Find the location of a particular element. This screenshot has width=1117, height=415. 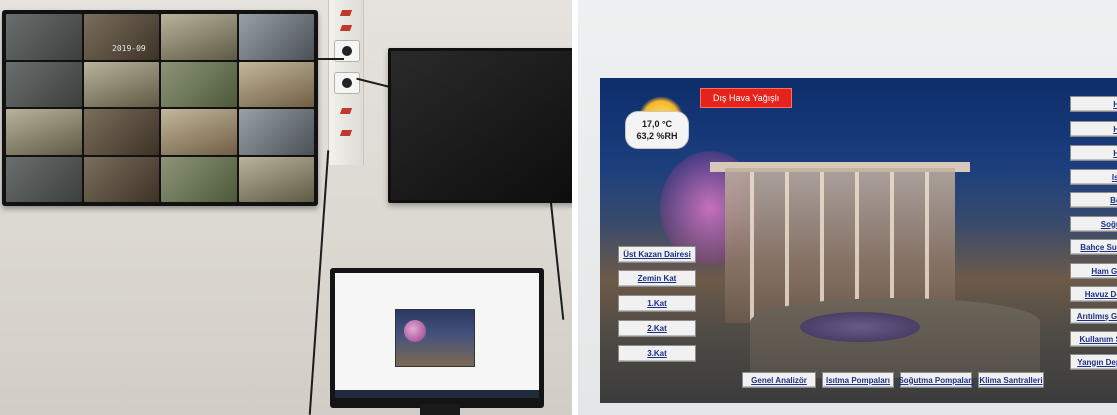

bottom-button-sogutma-pompalari: Soğutma Pompaları is located at coordinates (936, 380).